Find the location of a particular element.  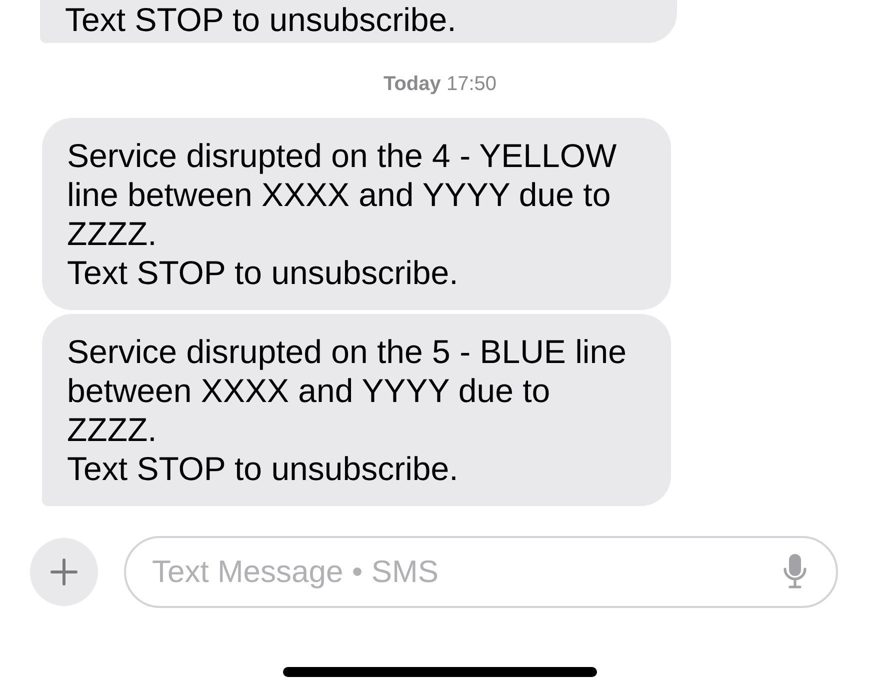

message-field: Text Message • SMS is located at coordinates (481, 572).